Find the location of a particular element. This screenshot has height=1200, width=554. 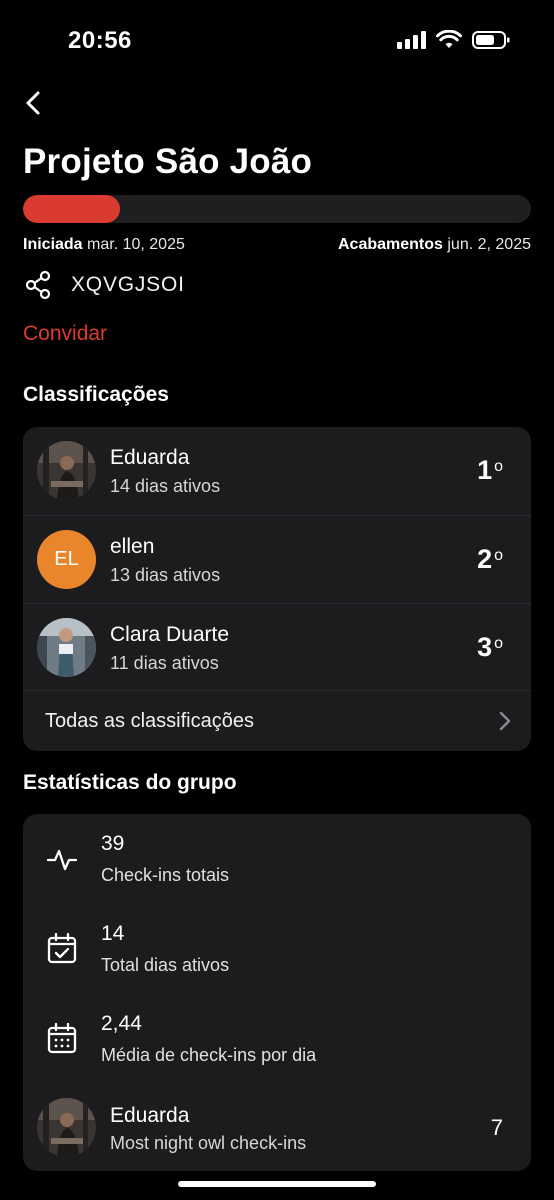

ranking-row: Eduarda 14 dias ativos 1o is located at coordinates (277, 471).